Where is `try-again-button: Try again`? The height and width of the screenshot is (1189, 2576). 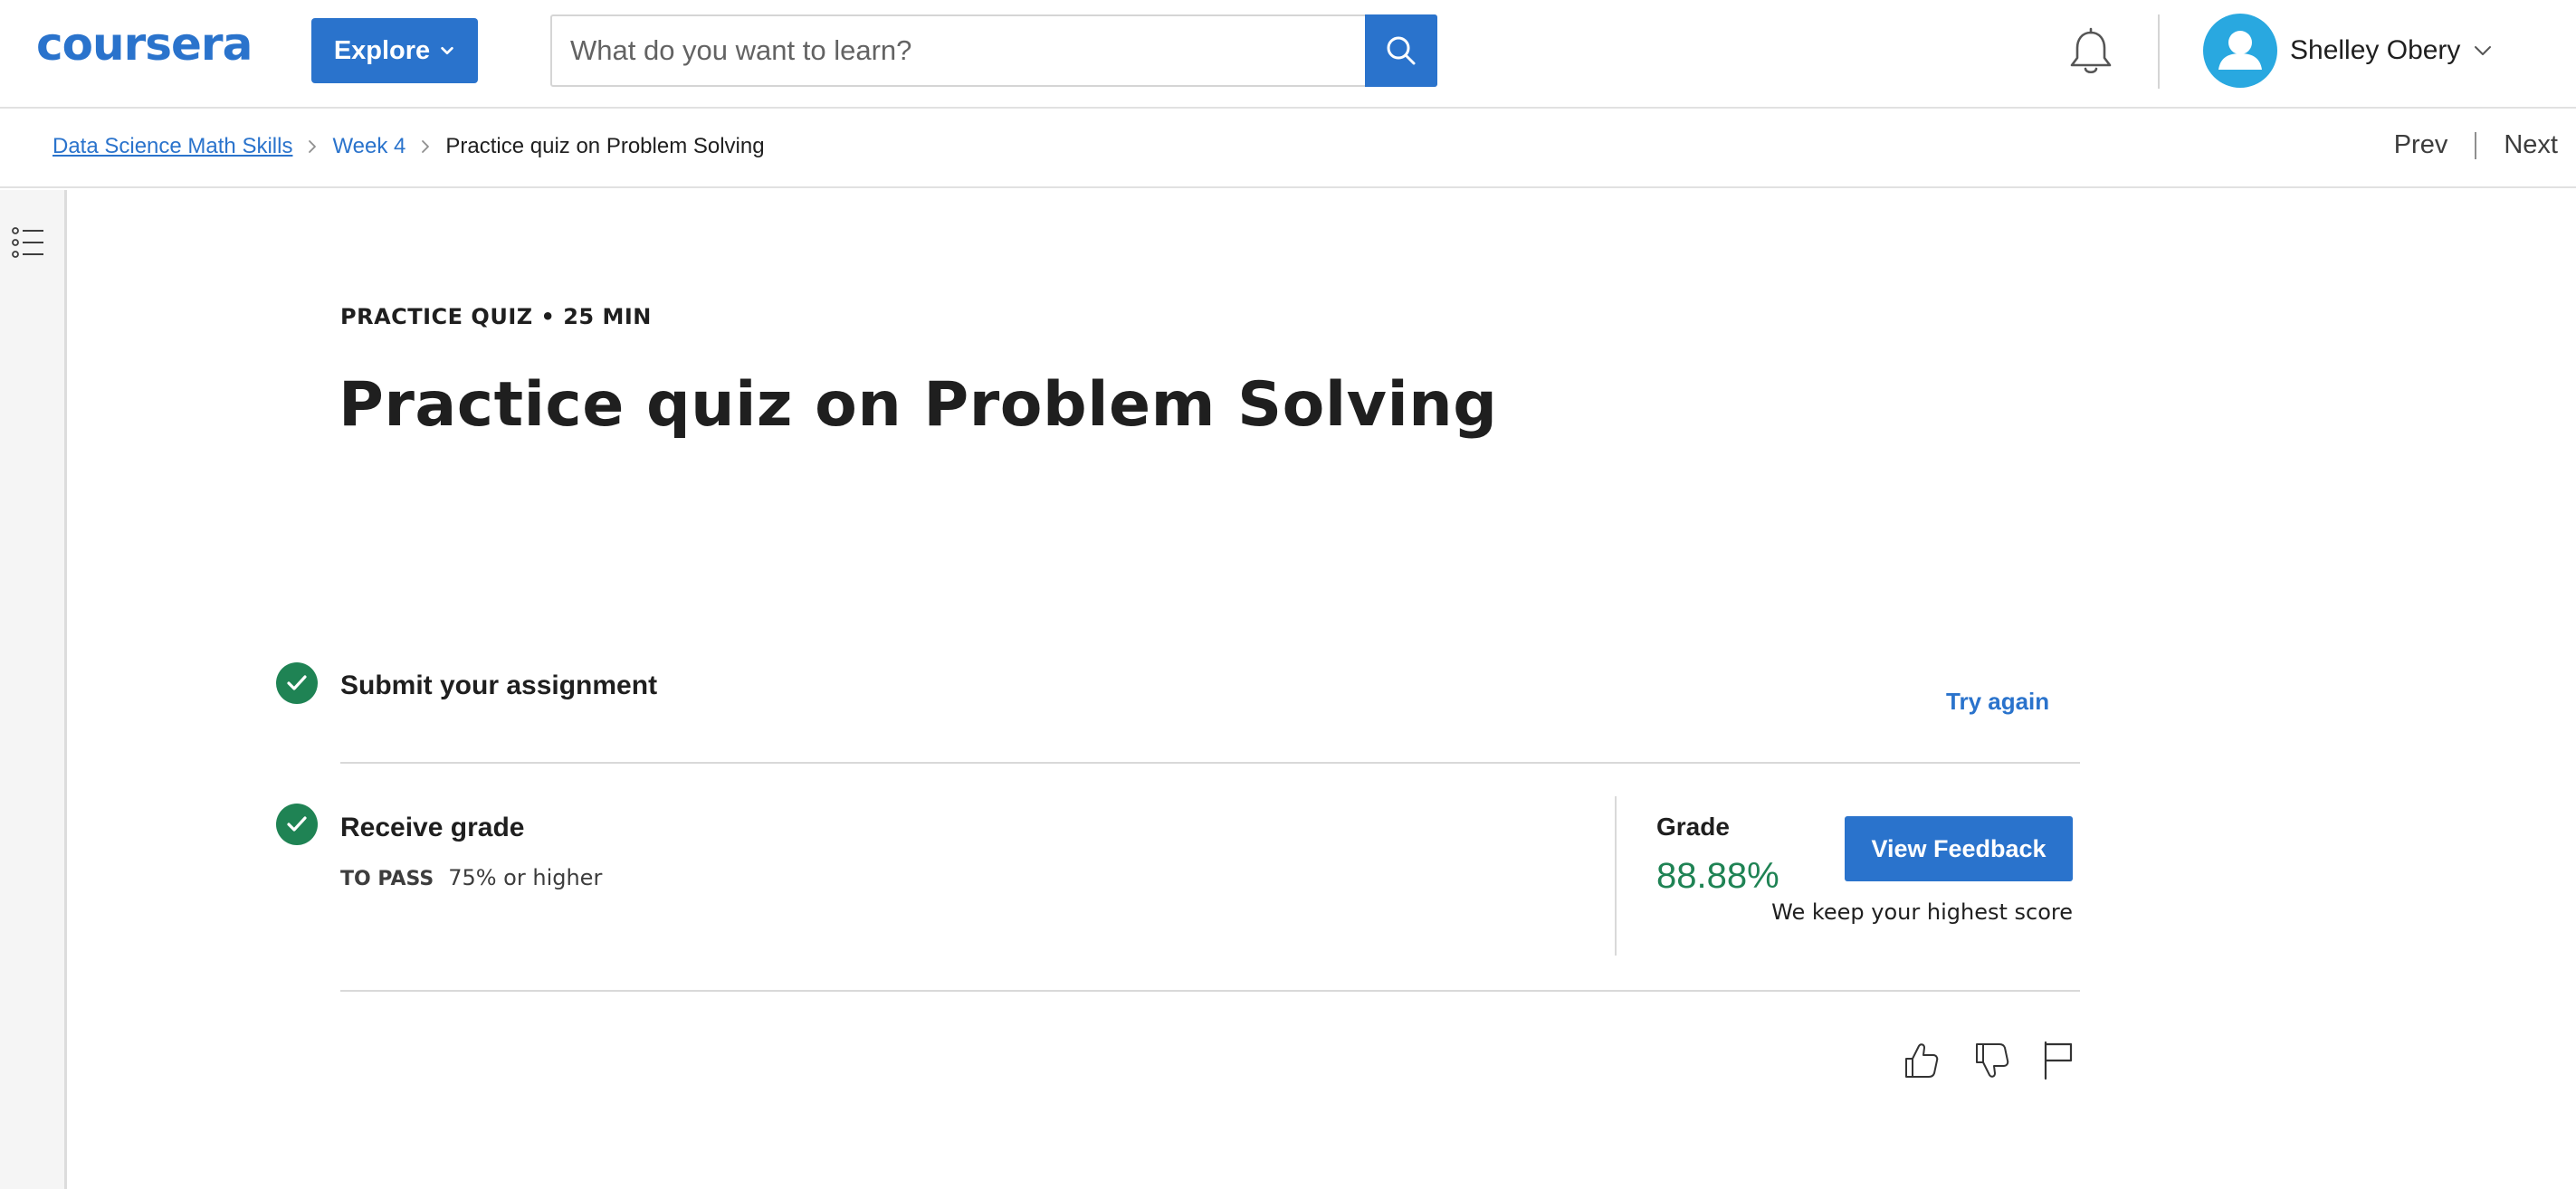
try-again-button: Try again is located at coordinates (1998, 702).